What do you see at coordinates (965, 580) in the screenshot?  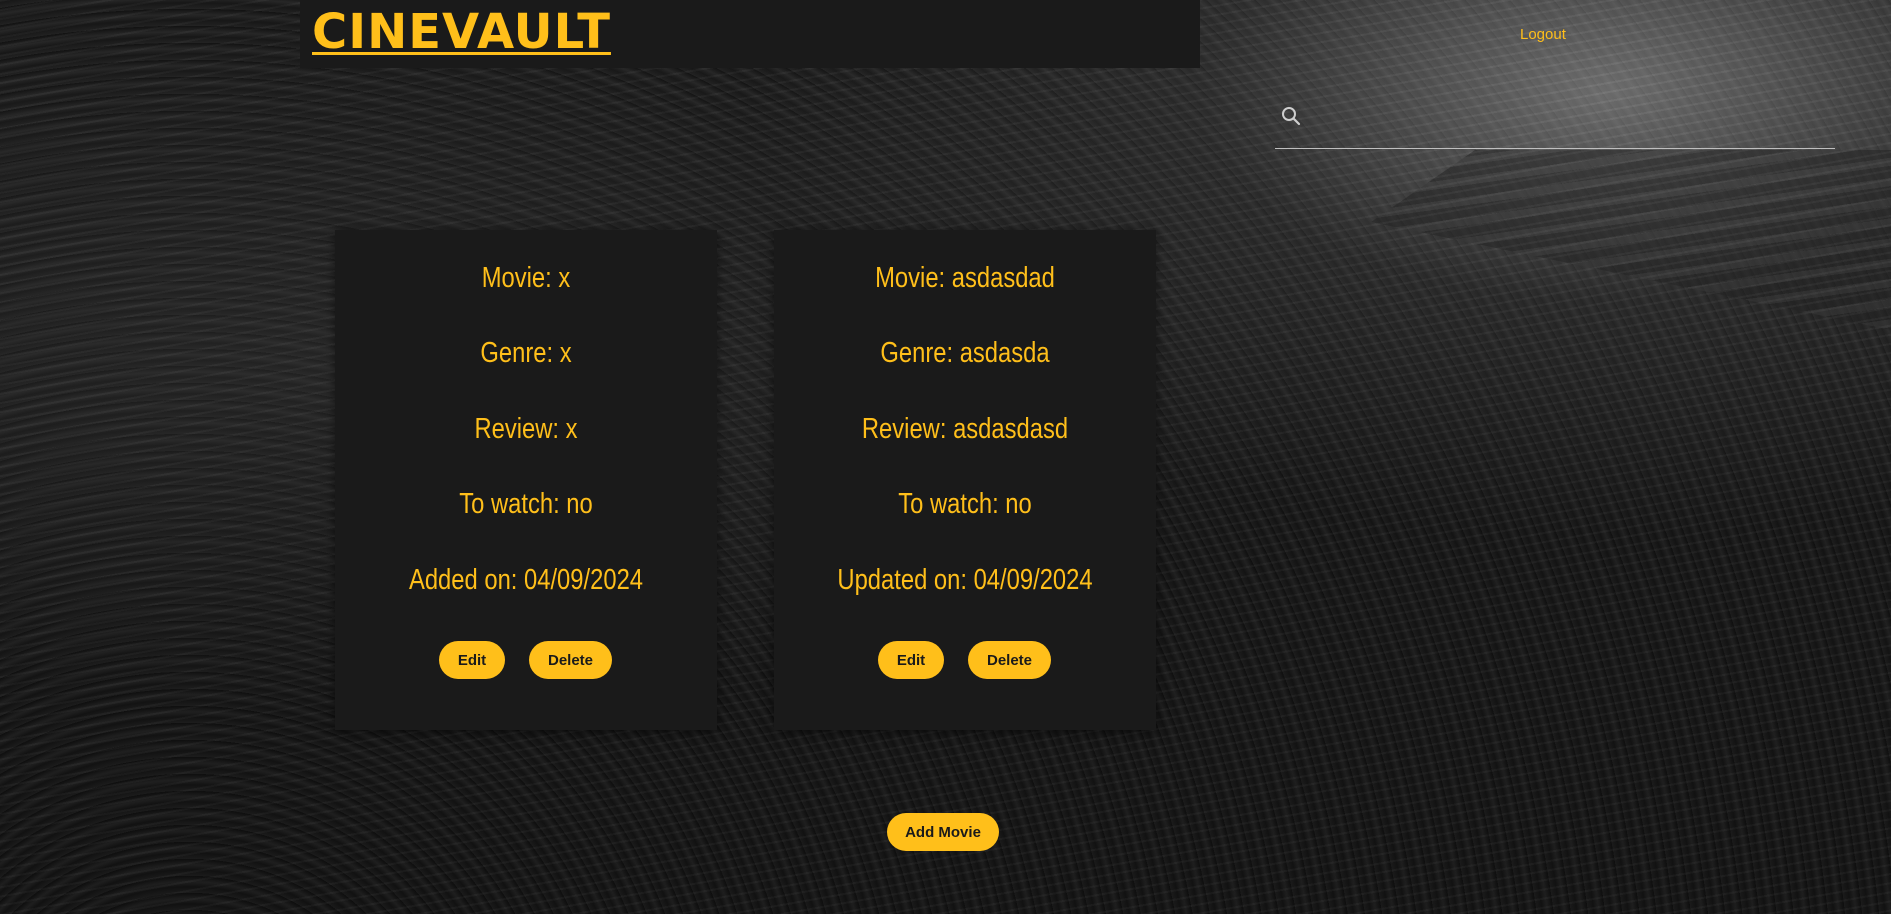 I see `movie-date: Updated on: 04/09/2024` at bounding box center [965, 580].